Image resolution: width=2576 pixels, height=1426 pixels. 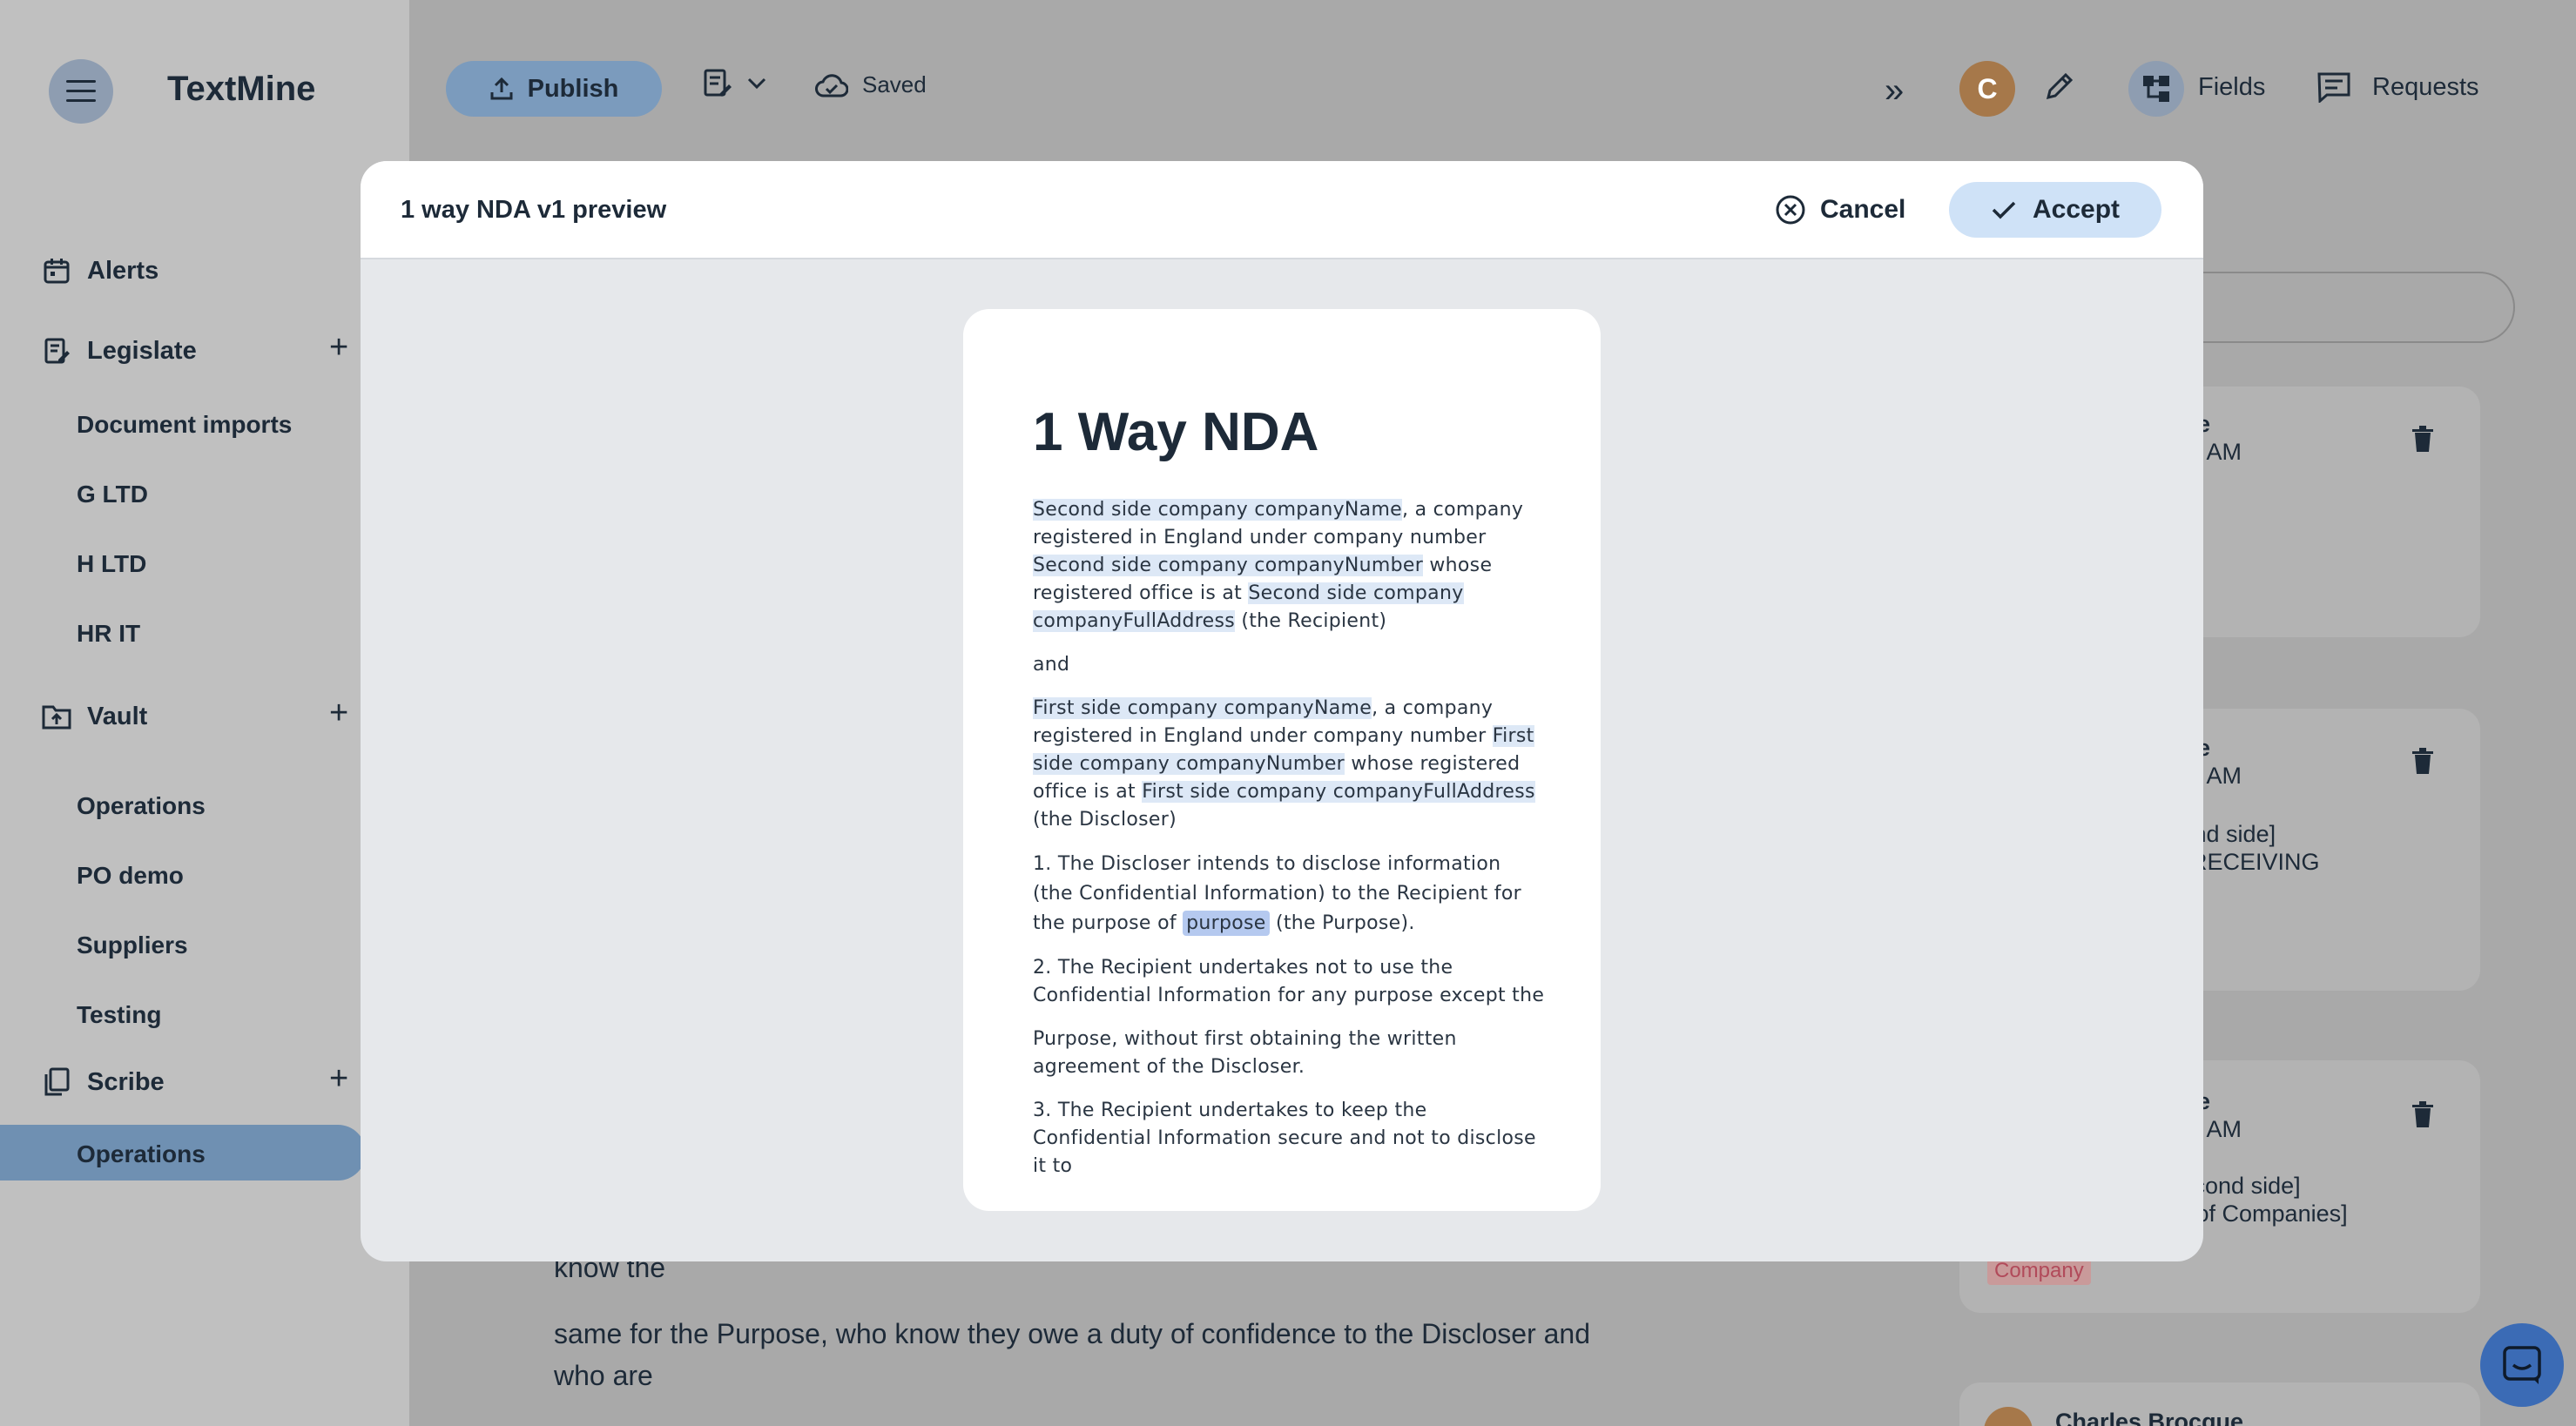 What do you see at coordinates (1791, 210) in the screenshot?
I see `close-circle-icon` at bounding box center [1791, 210].